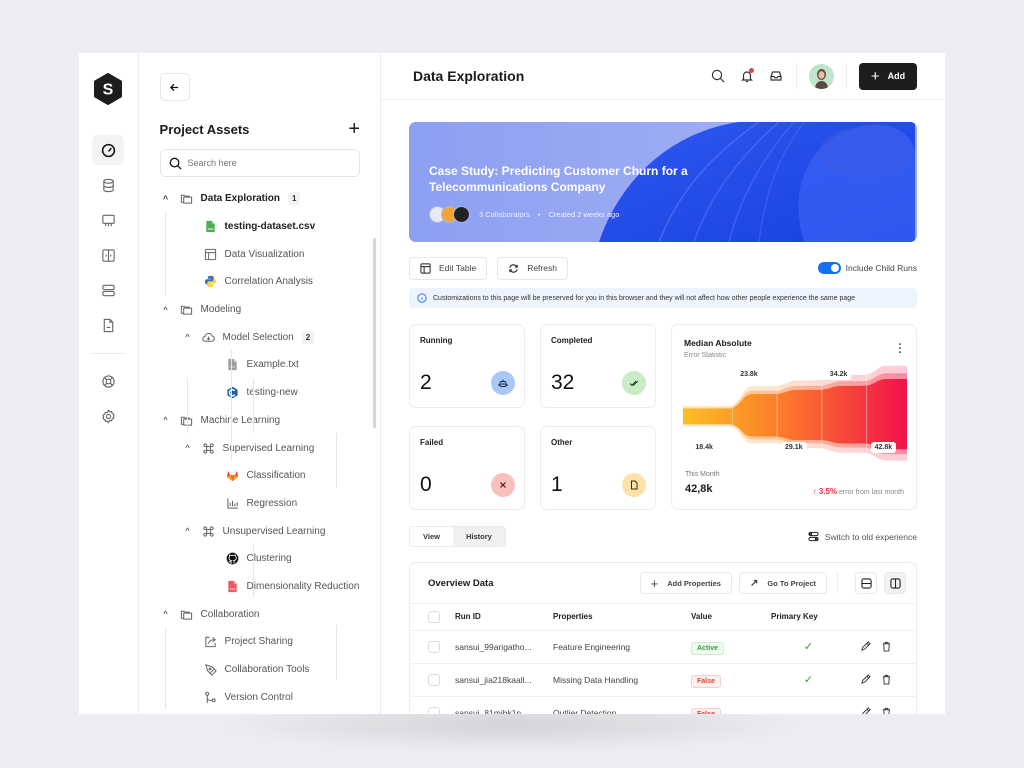  Describe the element at coordinates (260, 254) in the screenshot. I see `tree-item: Data Visualization` at that location.